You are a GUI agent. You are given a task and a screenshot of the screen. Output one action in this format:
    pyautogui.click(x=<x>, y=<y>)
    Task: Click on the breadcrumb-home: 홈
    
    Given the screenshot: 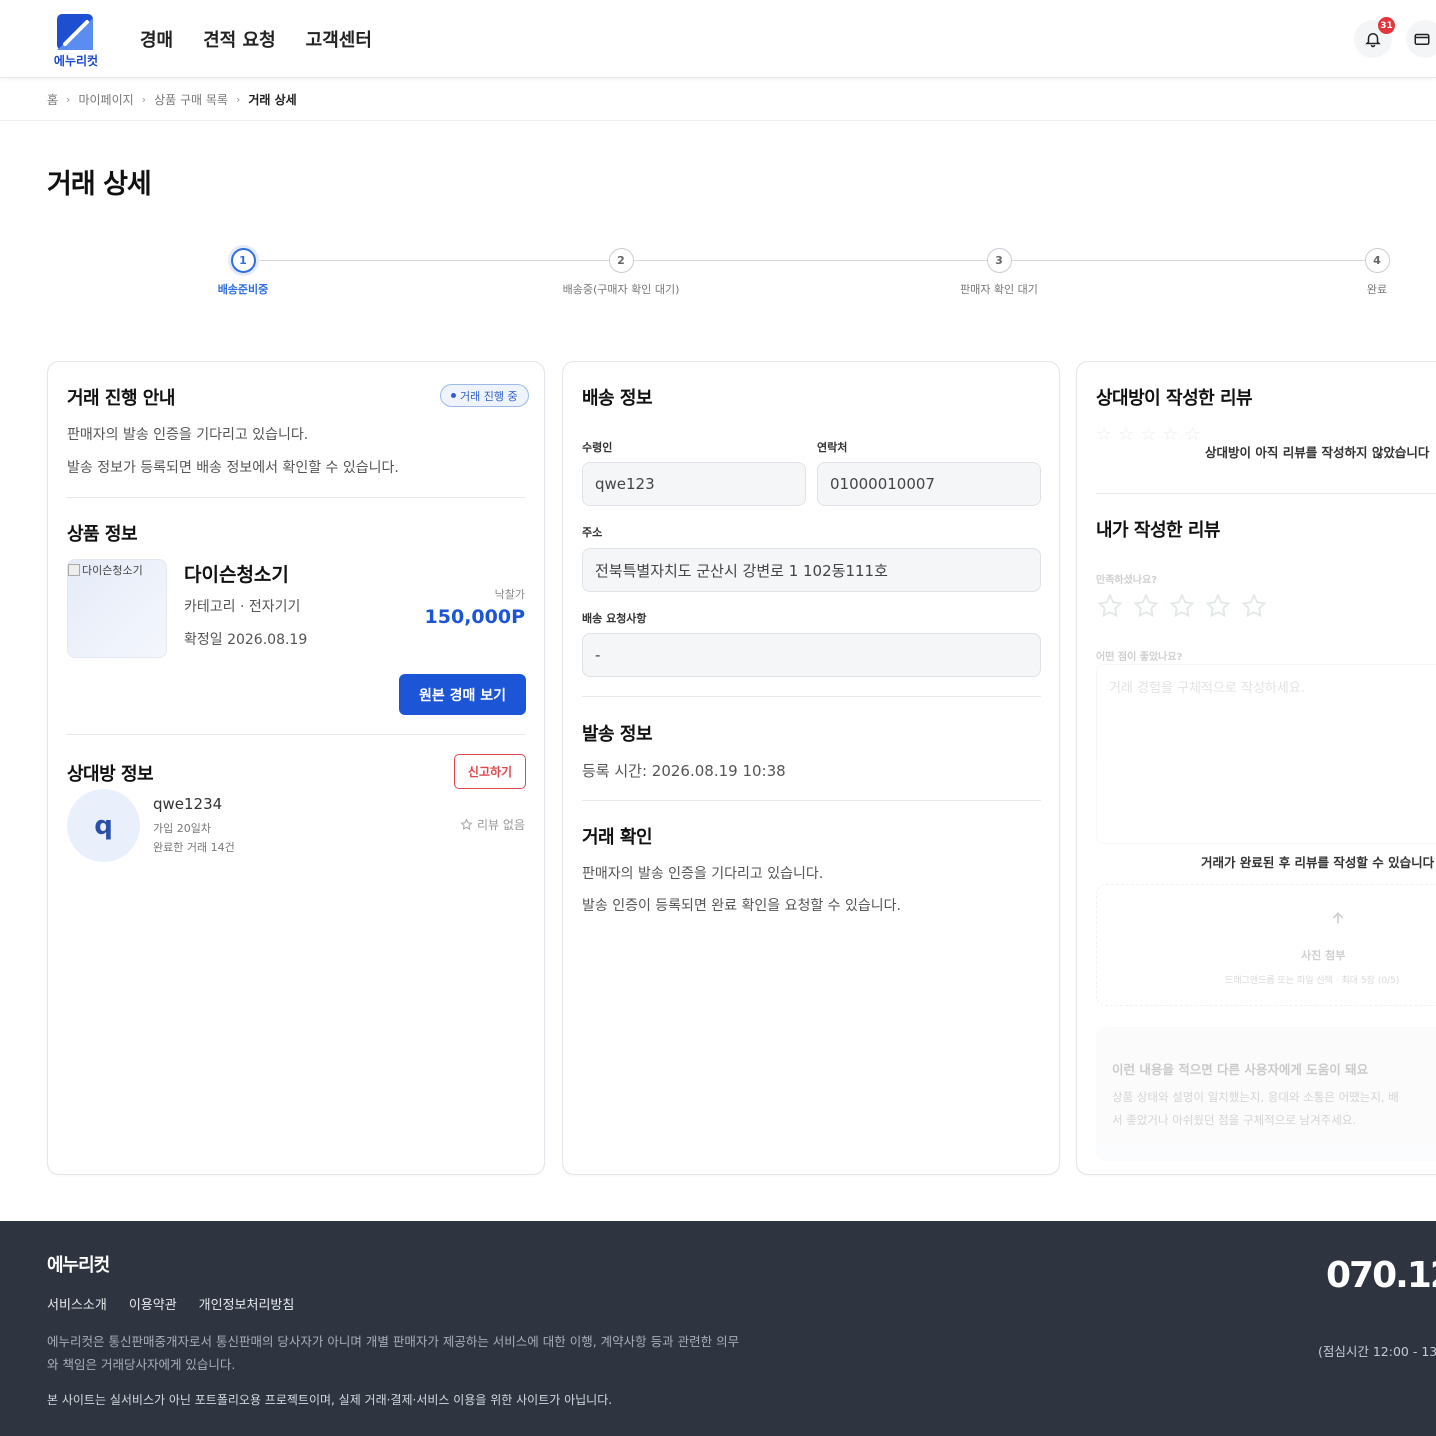 What is the action you would take?
    pyautogui.click(x=52, y=99)
    